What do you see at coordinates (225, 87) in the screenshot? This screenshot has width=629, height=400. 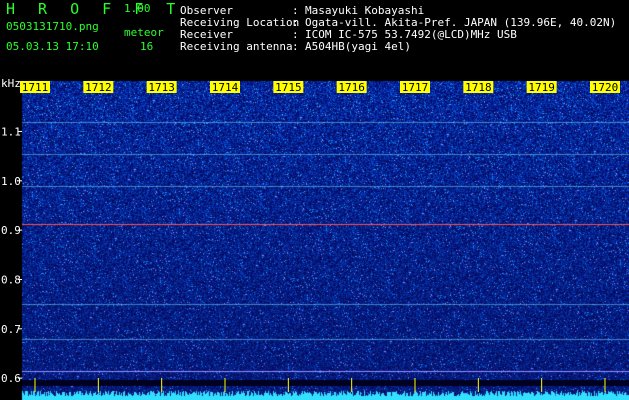 I see `time-tick-label: 1714` at bounding box center [225, 87].